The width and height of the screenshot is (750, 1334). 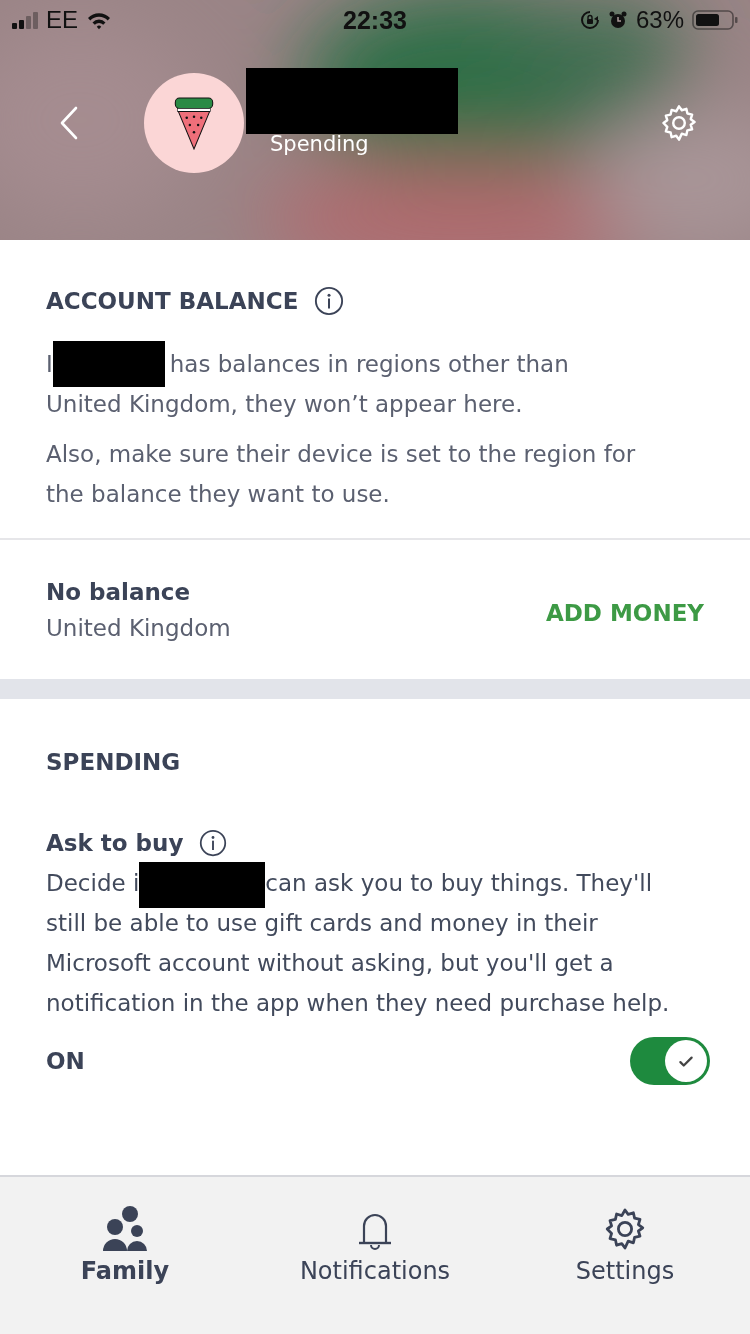 I want to click on battery-icon, so click(x=715, y=20).